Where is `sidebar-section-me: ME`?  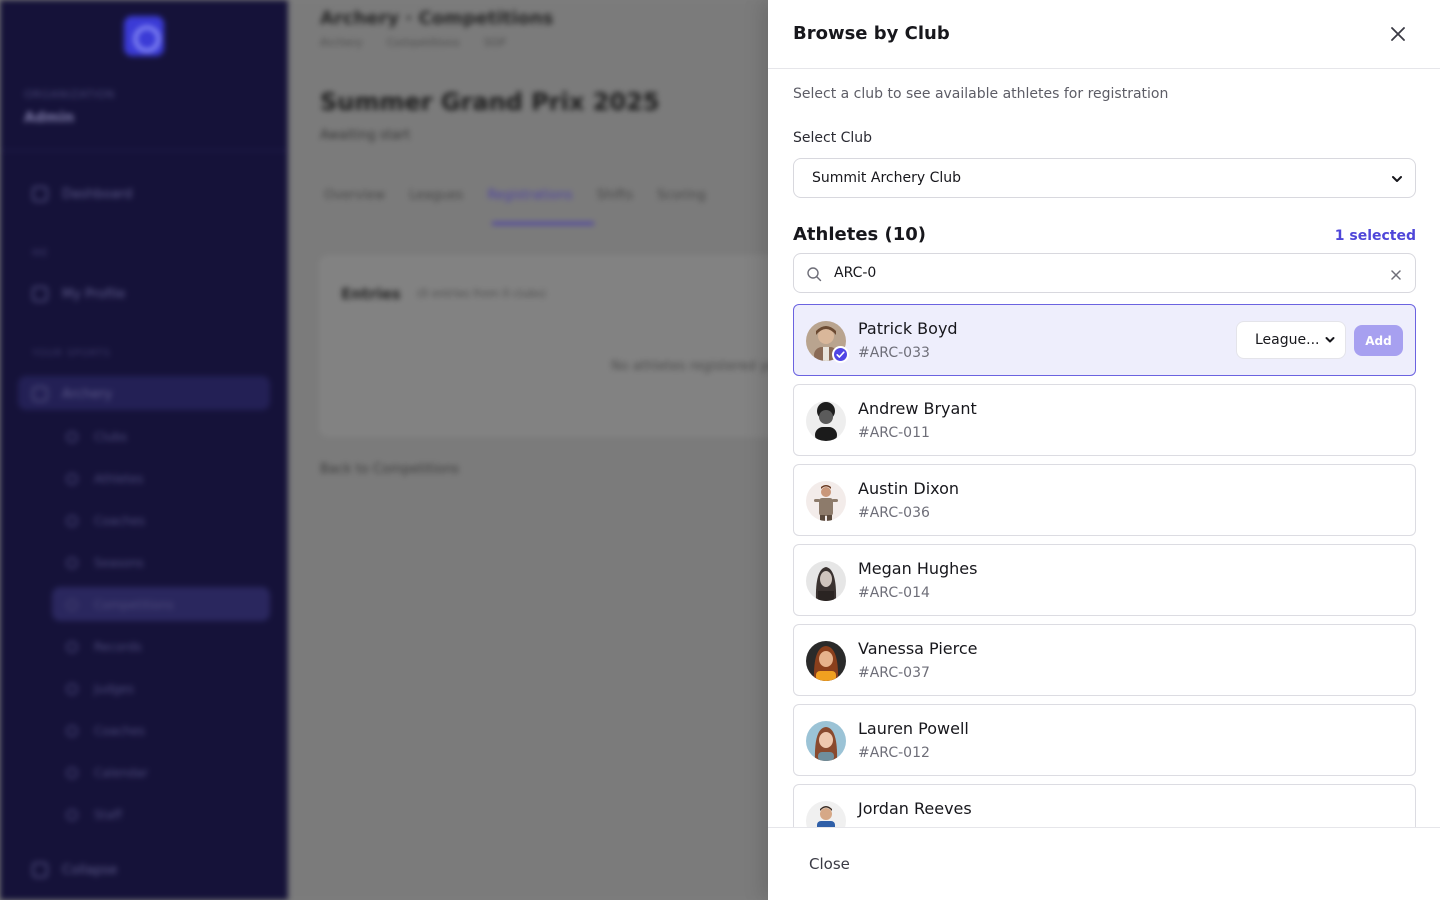 sidebar-section-me: ME is located at coordinates (40, 253).